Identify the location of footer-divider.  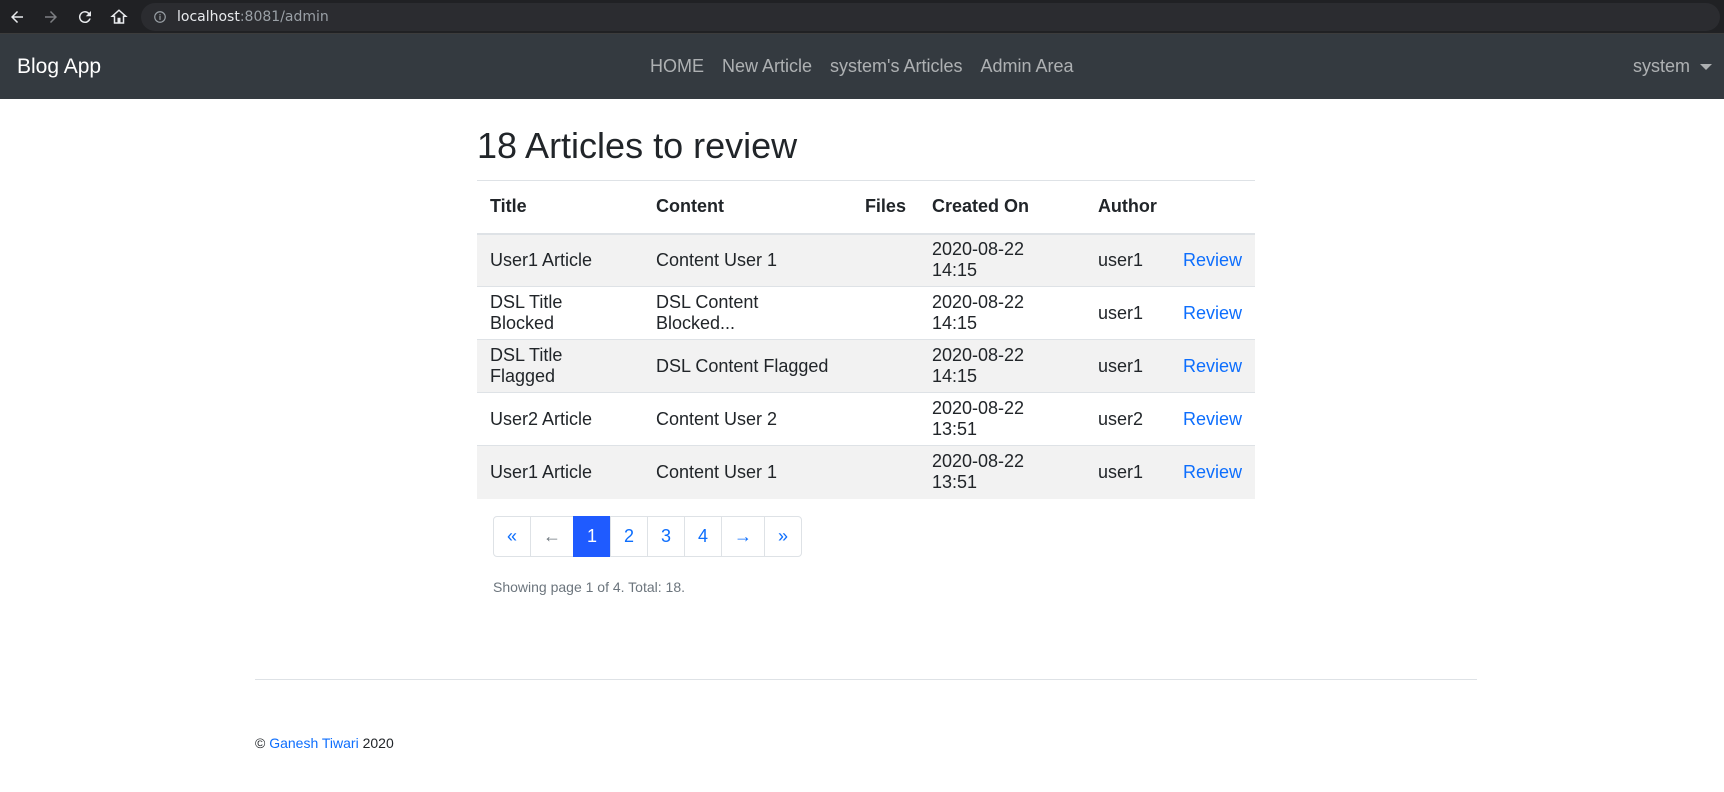
(866, 679).